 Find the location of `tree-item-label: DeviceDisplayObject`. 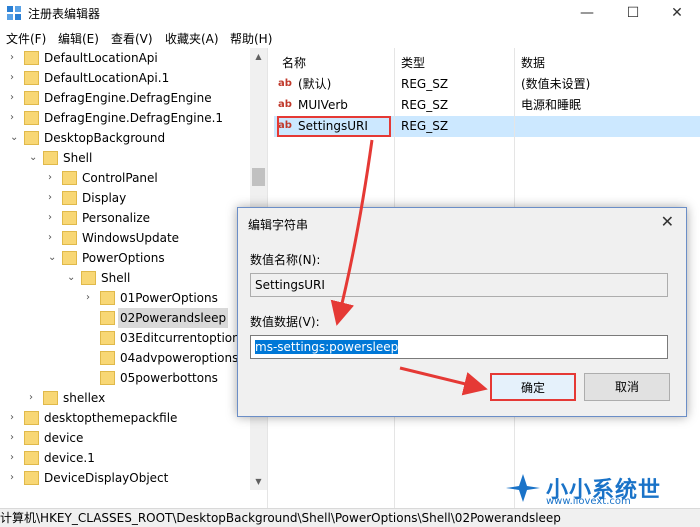

tree-item-label: DeviceDisplayObject is located at coordinates (106, 478).